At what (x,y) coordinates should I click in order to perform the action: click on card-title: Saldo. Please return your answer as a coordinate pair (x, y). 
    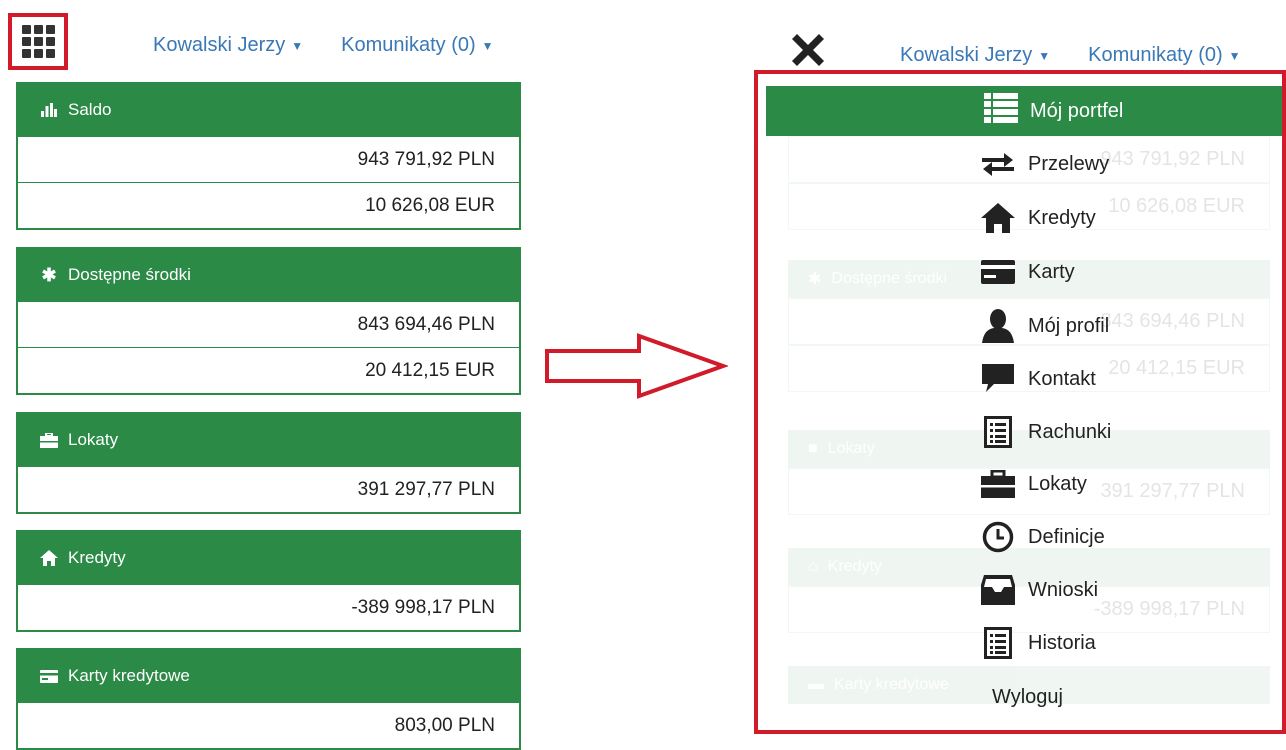
    Looking at the image, I should click on (90, 109).